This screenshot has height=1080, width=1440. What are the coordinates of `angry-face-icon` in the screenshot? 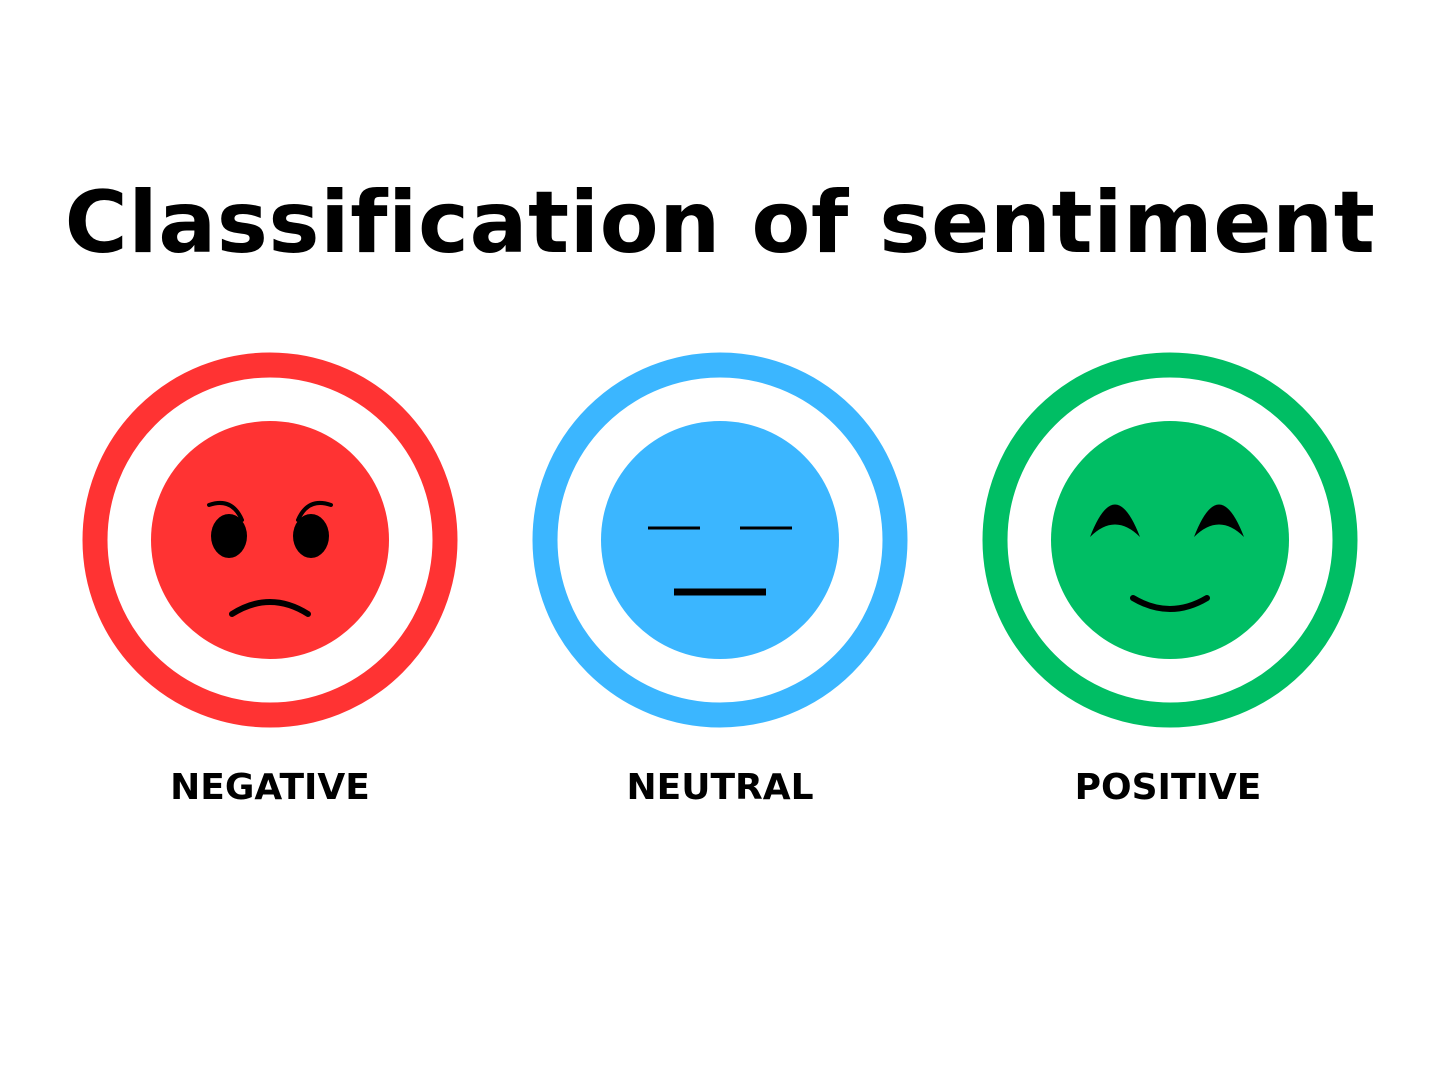 It's located at (270, 540).